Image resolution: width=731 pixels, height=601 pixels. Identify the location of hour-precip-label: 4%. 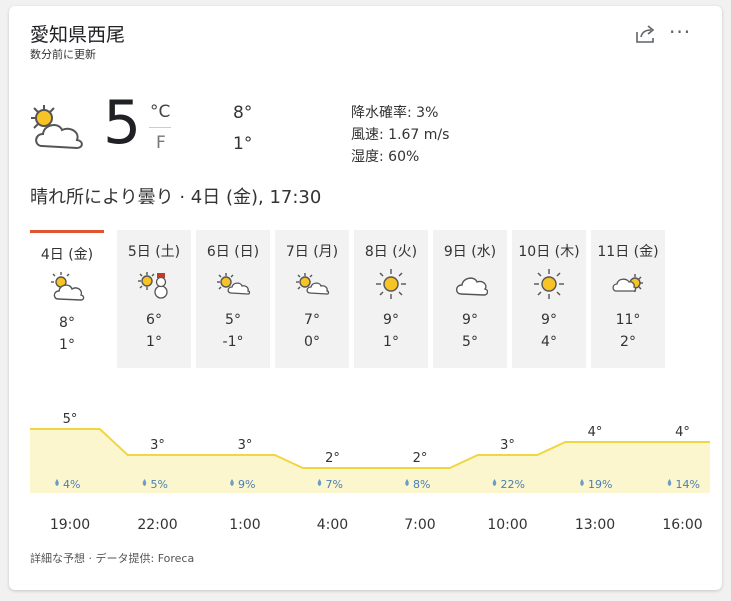
(71, 484).